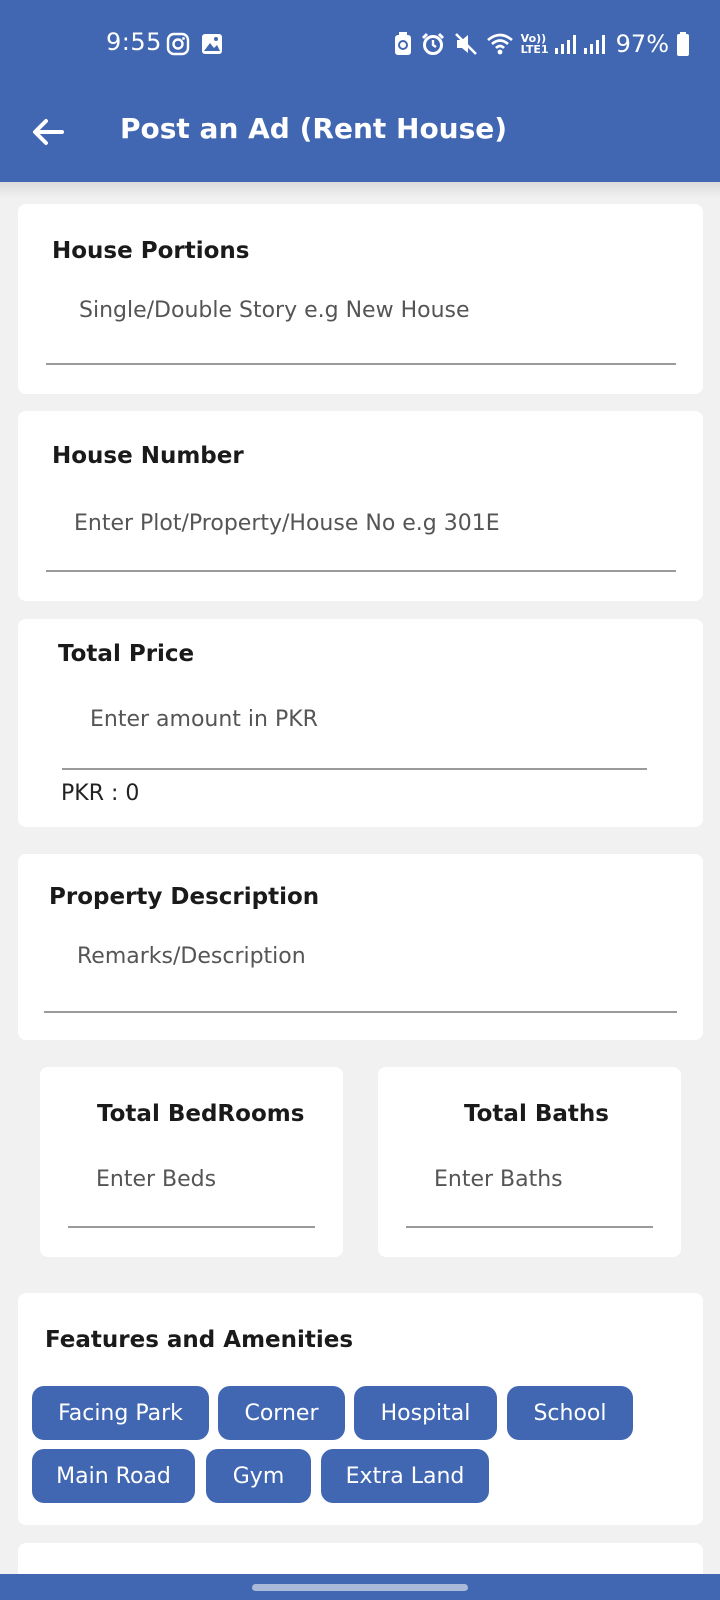 This screenshot has width=720, height=1600. What do you see at coordinates (529, 1227) in the screenshot?
I see `baths-underline` at bounding box center [529, 1227].